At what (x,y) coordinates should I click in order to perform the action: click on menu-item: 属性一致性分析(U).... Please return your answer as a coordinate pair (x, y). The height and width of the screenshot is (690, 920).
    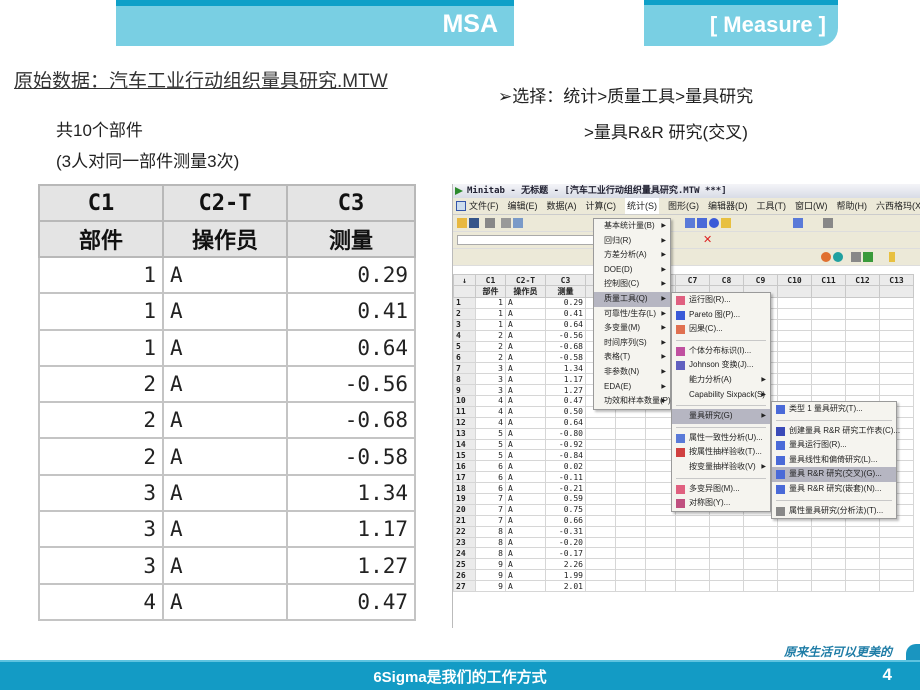
    Looking at the image, I should click on (721, 438).